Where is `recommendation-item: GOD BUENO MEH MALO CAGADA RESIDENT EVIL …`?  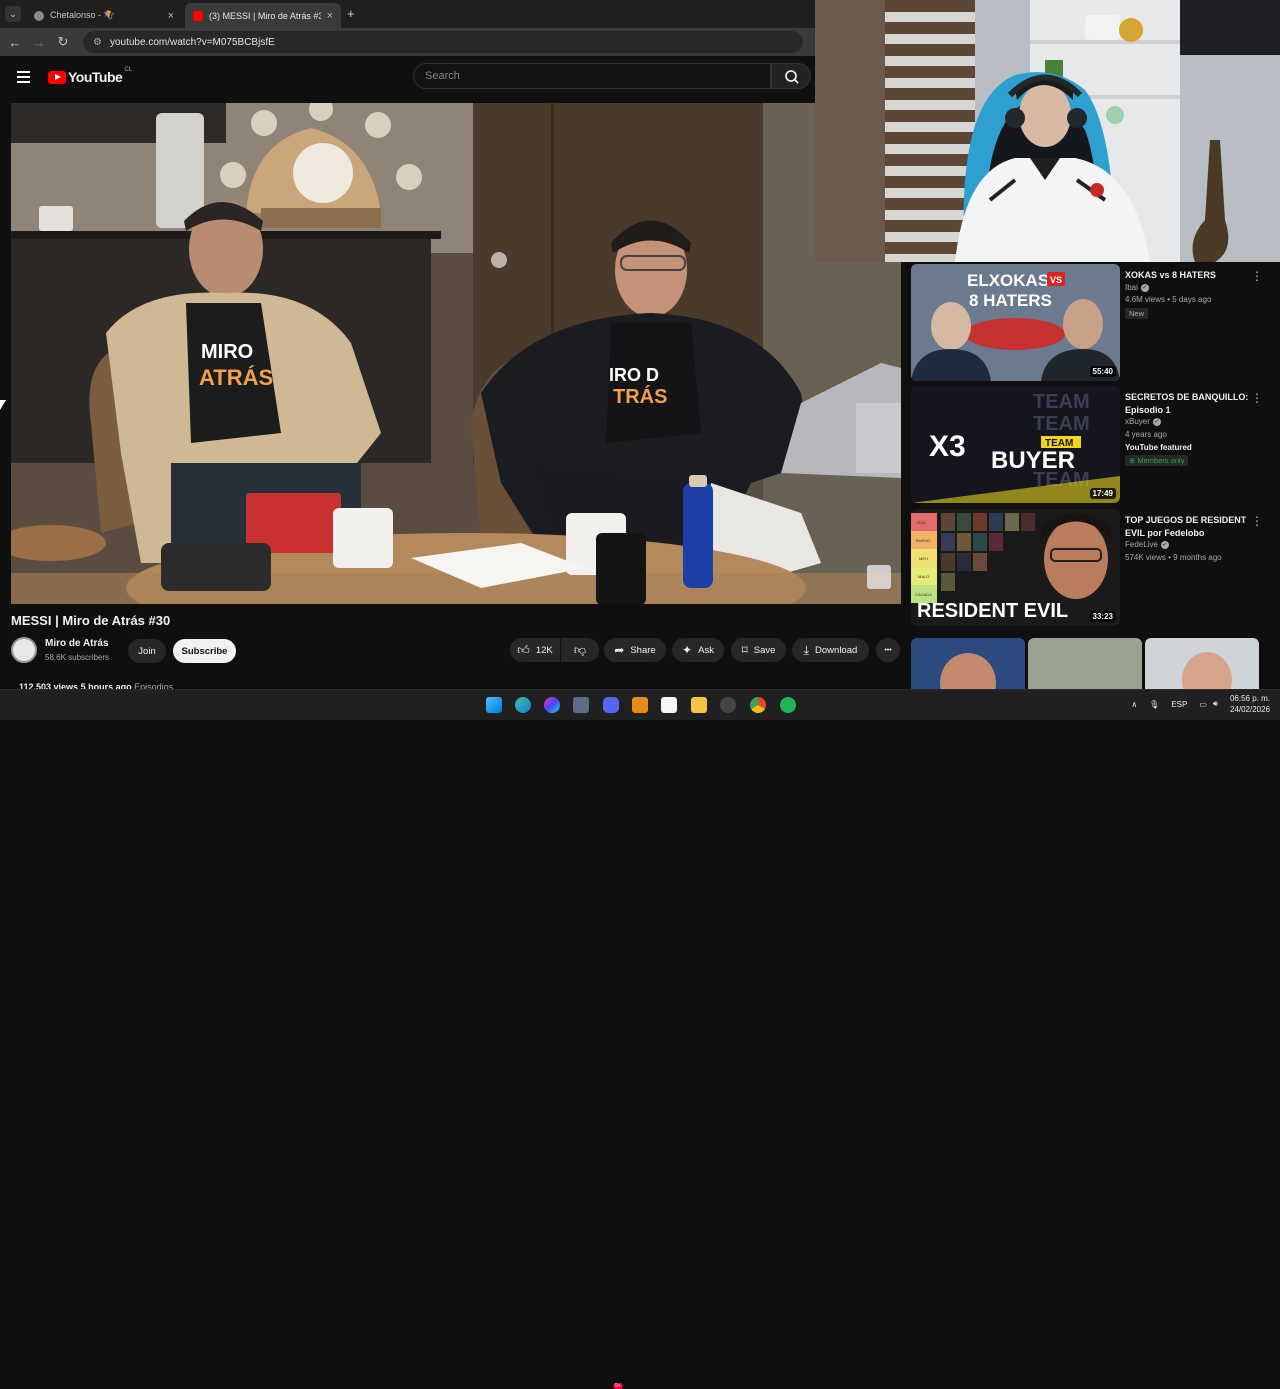
recommendation-item: GOD BUENO MEH MALO CAGADA RESIDENT EVIL … is located at coordinates (1091, 568).